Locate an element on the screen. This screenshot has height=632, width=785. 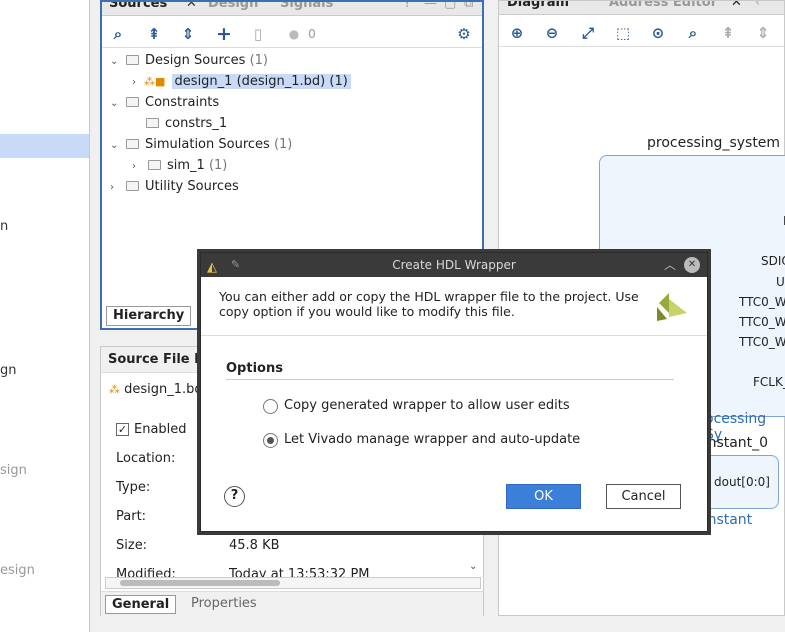
ok-button: OK is located at coordinates (543, 496).